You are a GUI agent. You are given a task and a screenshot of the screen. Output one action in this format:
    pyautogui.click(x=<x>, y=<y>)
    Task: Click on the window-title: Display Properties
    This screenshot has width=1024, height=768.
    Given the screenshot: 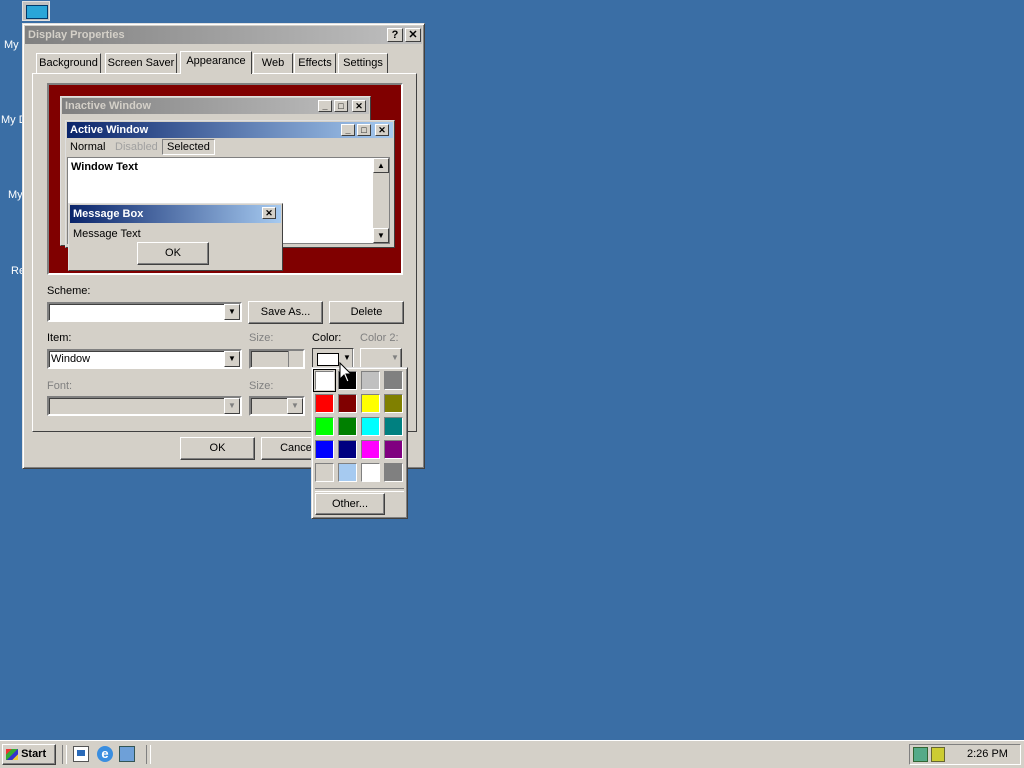 What is the action you would take?
    pyautogui.click(x=76, y=35)
    